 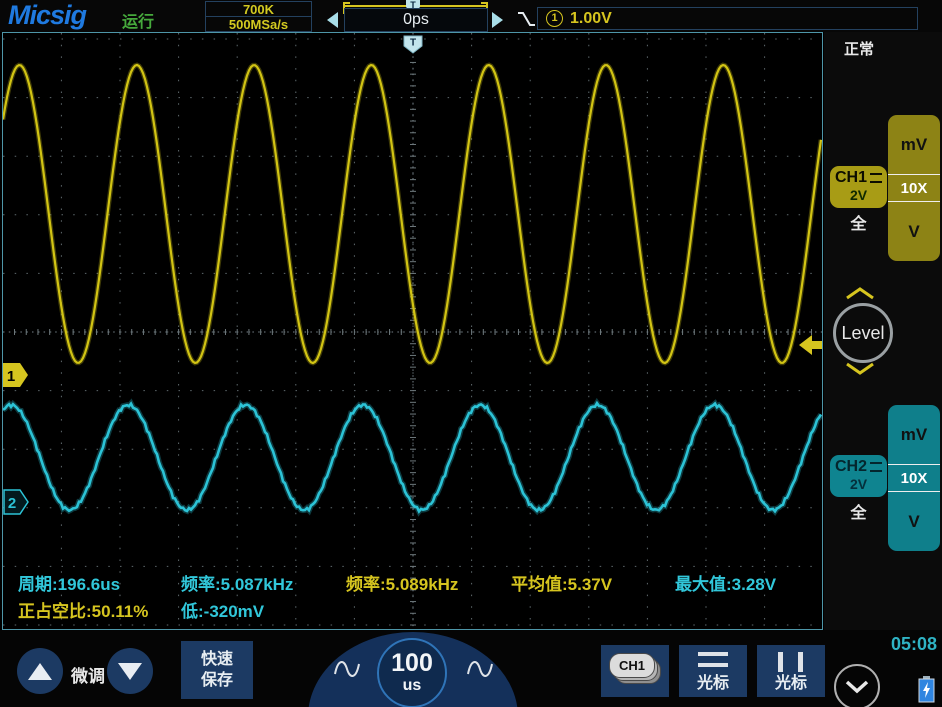 What do you see at coordinates (858, 195) in the screenshot?
I see `ch1-scale-value: 2V` at bounding box center [858, 195].